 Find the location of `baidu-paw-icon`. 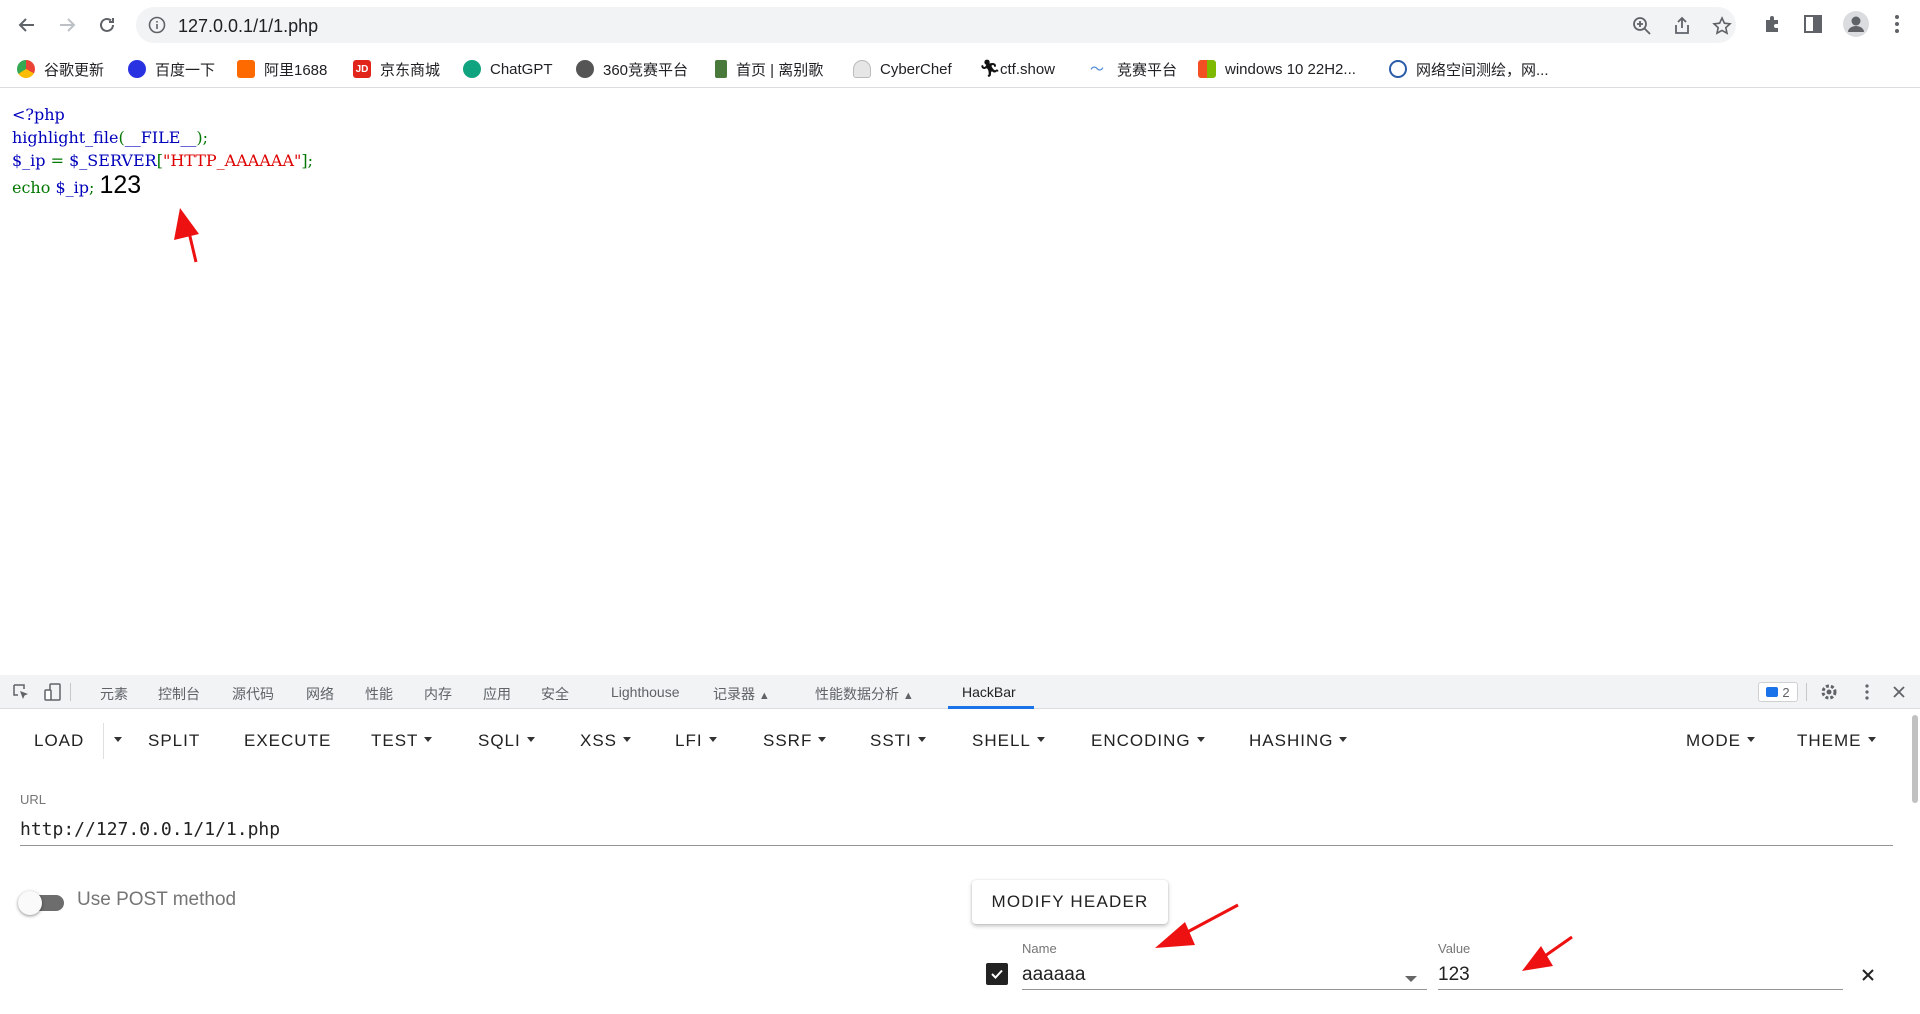

baidu-paw-icon is located at coordinates (137, 69).